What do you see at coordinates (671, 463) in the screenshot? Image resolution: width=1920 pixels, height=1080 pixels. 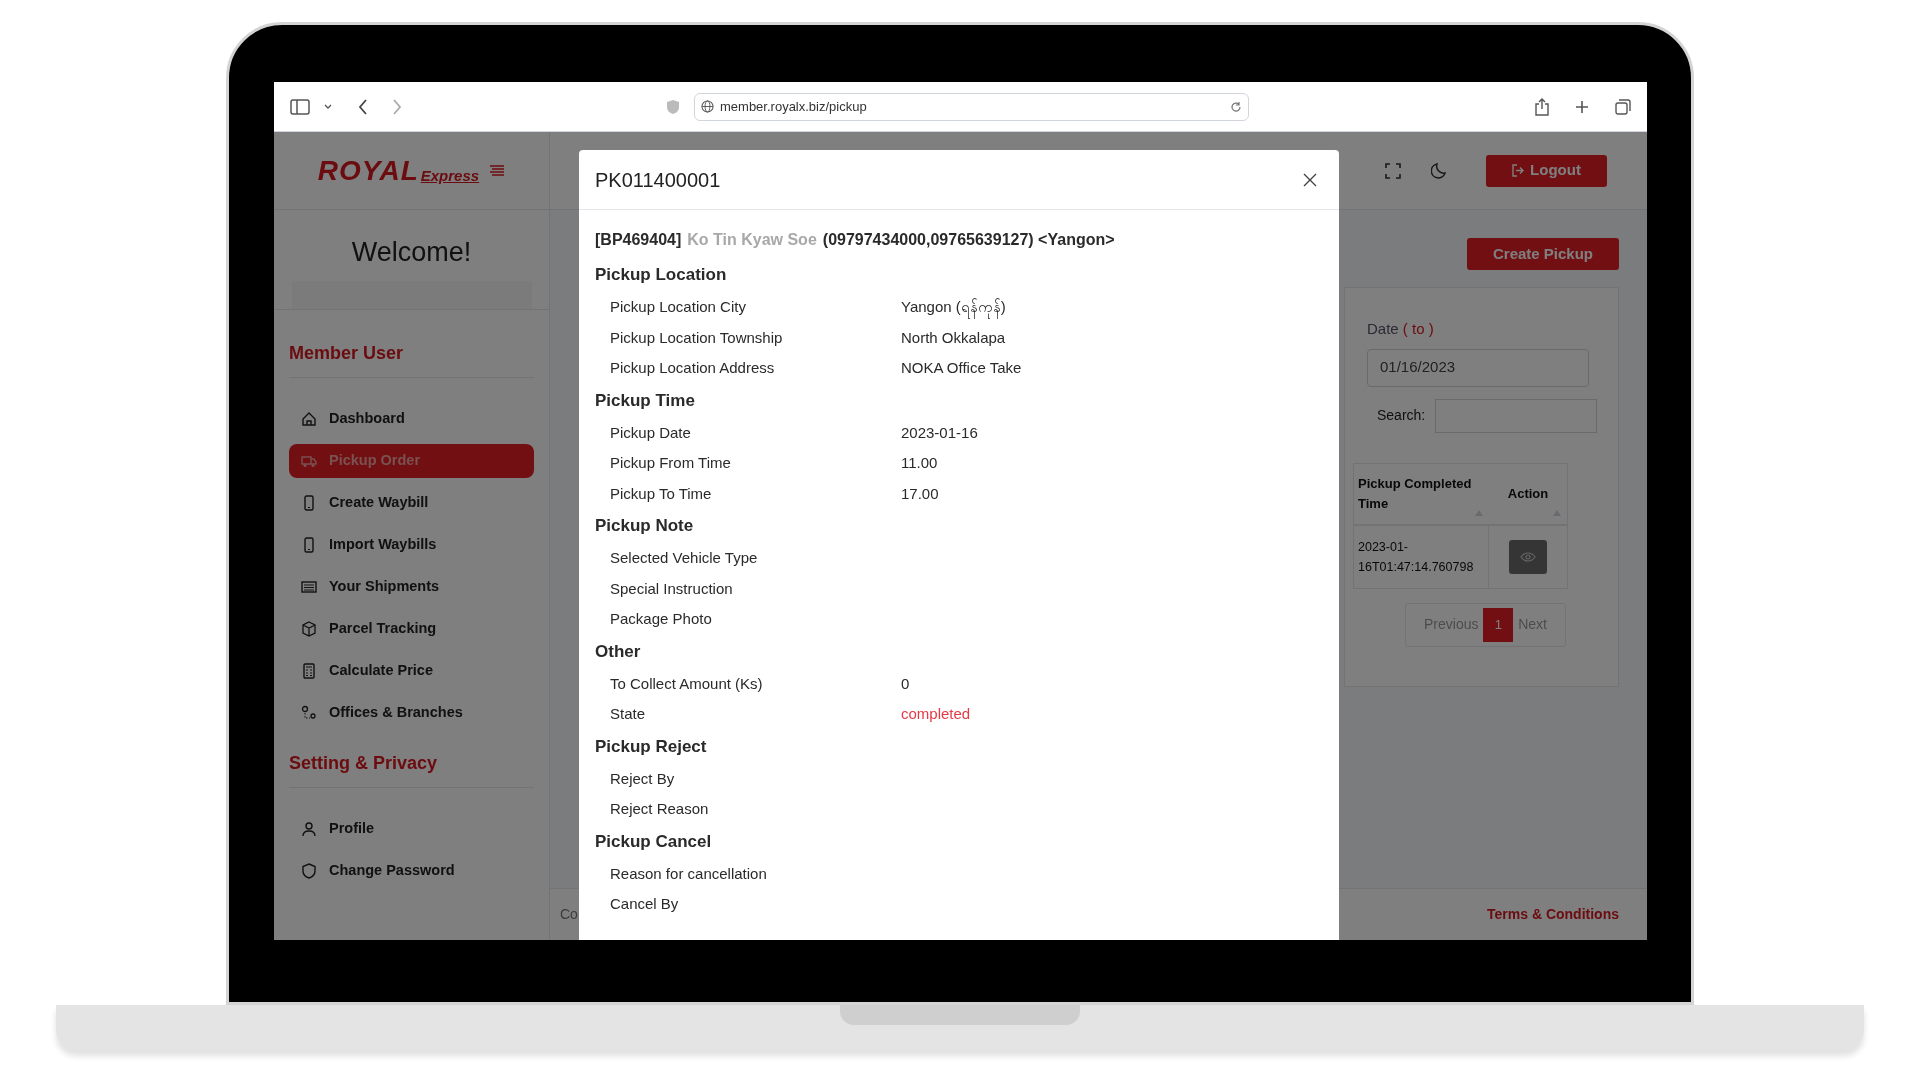 I see `detail-label: Pickup From Time` at bounding box center [671, 463].